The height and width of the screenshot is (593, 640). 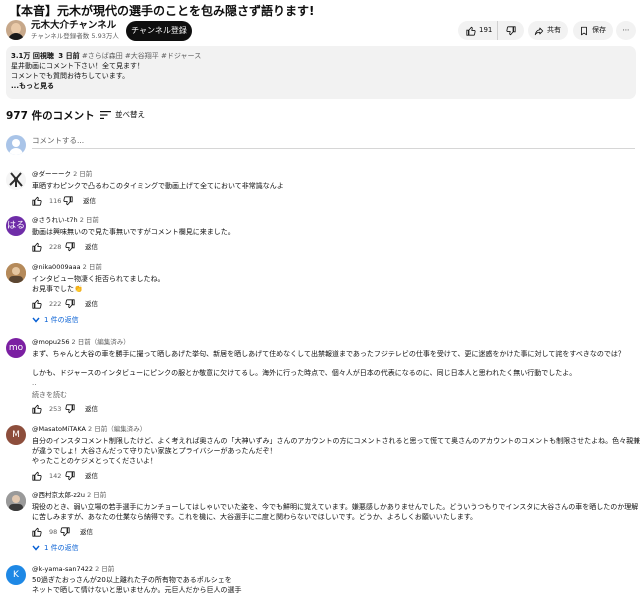 What do you see at coordinates (59, 429) in the screenshot?
I see `comment-author: @MasatoMiTAKA` at bounding box center [59, 429].